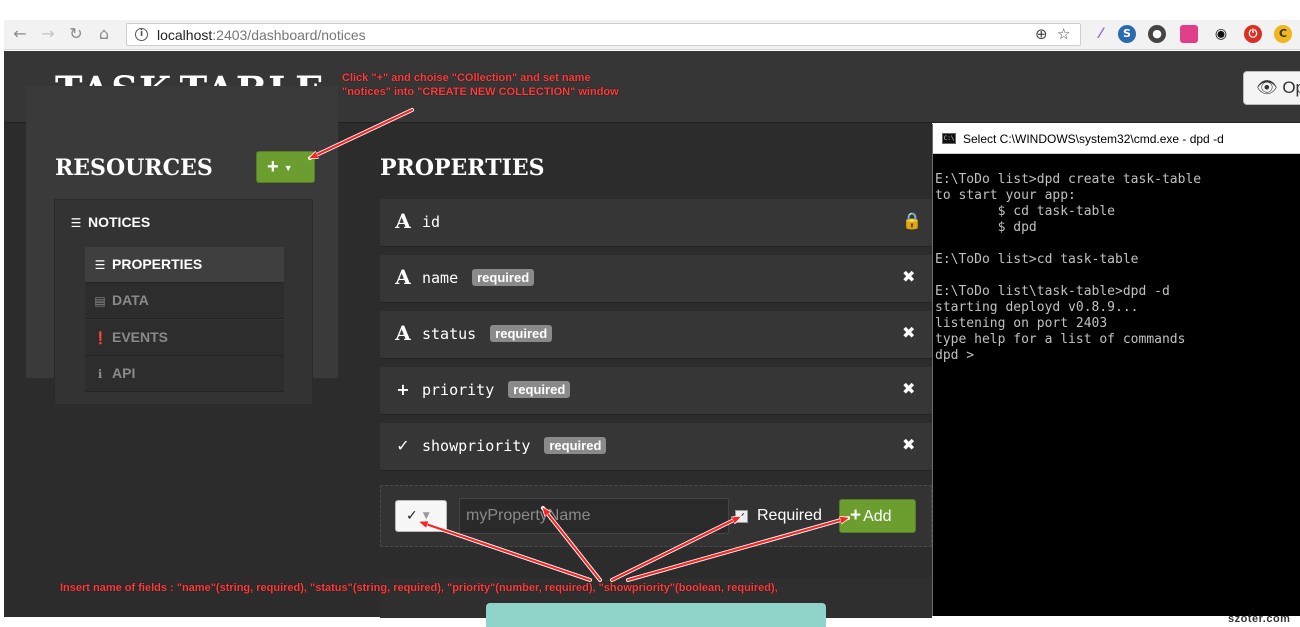  Describe the element at coordinates (741, 516) in the screenshot. I see `required-checkbox: ✓` at that location.